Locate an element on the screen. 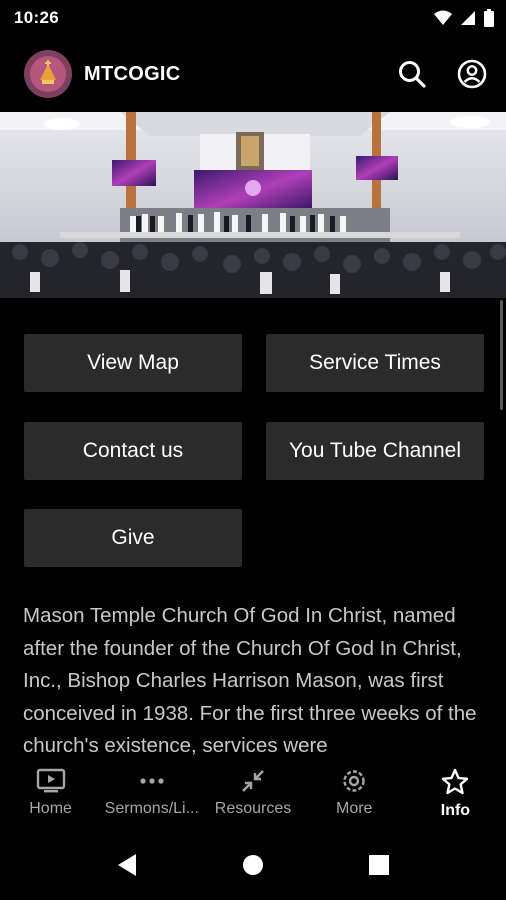 This screenshot has width=506, height=900. system-nav is located at coordinates (253, 865).